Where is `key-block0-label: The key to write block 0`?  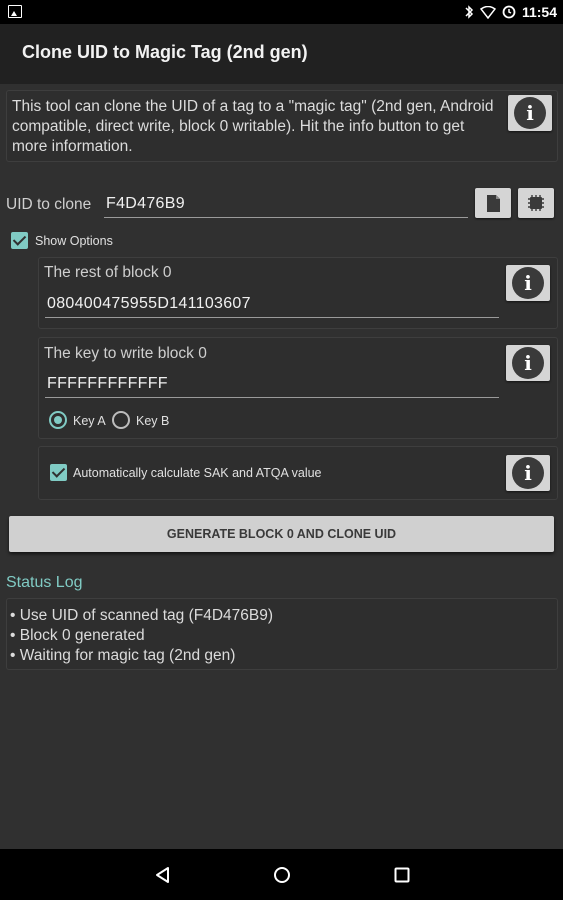 key-block0-label: The key to write block 0 is located at coordinates (125, 353).